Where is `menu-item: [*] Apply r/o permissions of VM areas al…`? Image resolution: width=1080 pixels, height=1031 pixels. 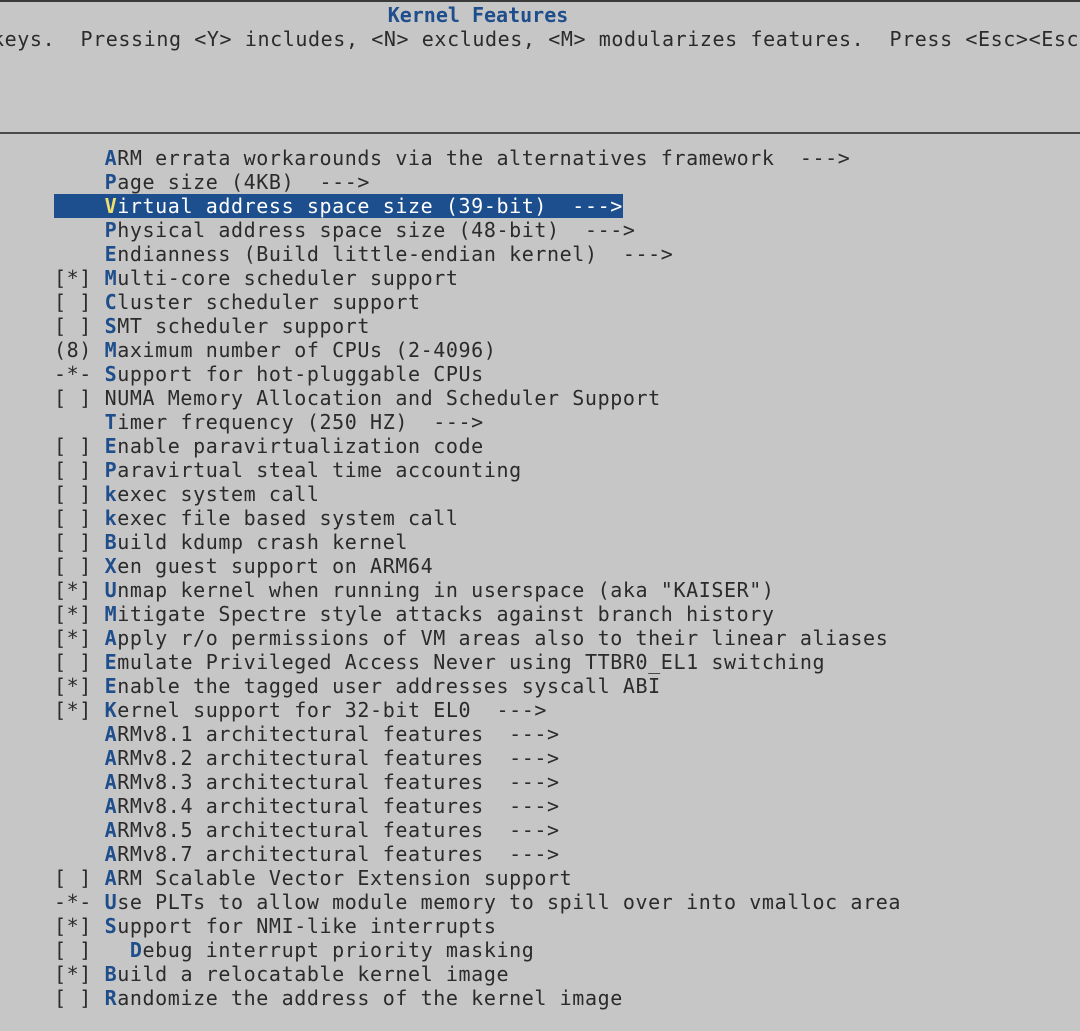 menu-item: [*] Apply r/o permissions of VM areas al… is located at coordinates (471, 638).